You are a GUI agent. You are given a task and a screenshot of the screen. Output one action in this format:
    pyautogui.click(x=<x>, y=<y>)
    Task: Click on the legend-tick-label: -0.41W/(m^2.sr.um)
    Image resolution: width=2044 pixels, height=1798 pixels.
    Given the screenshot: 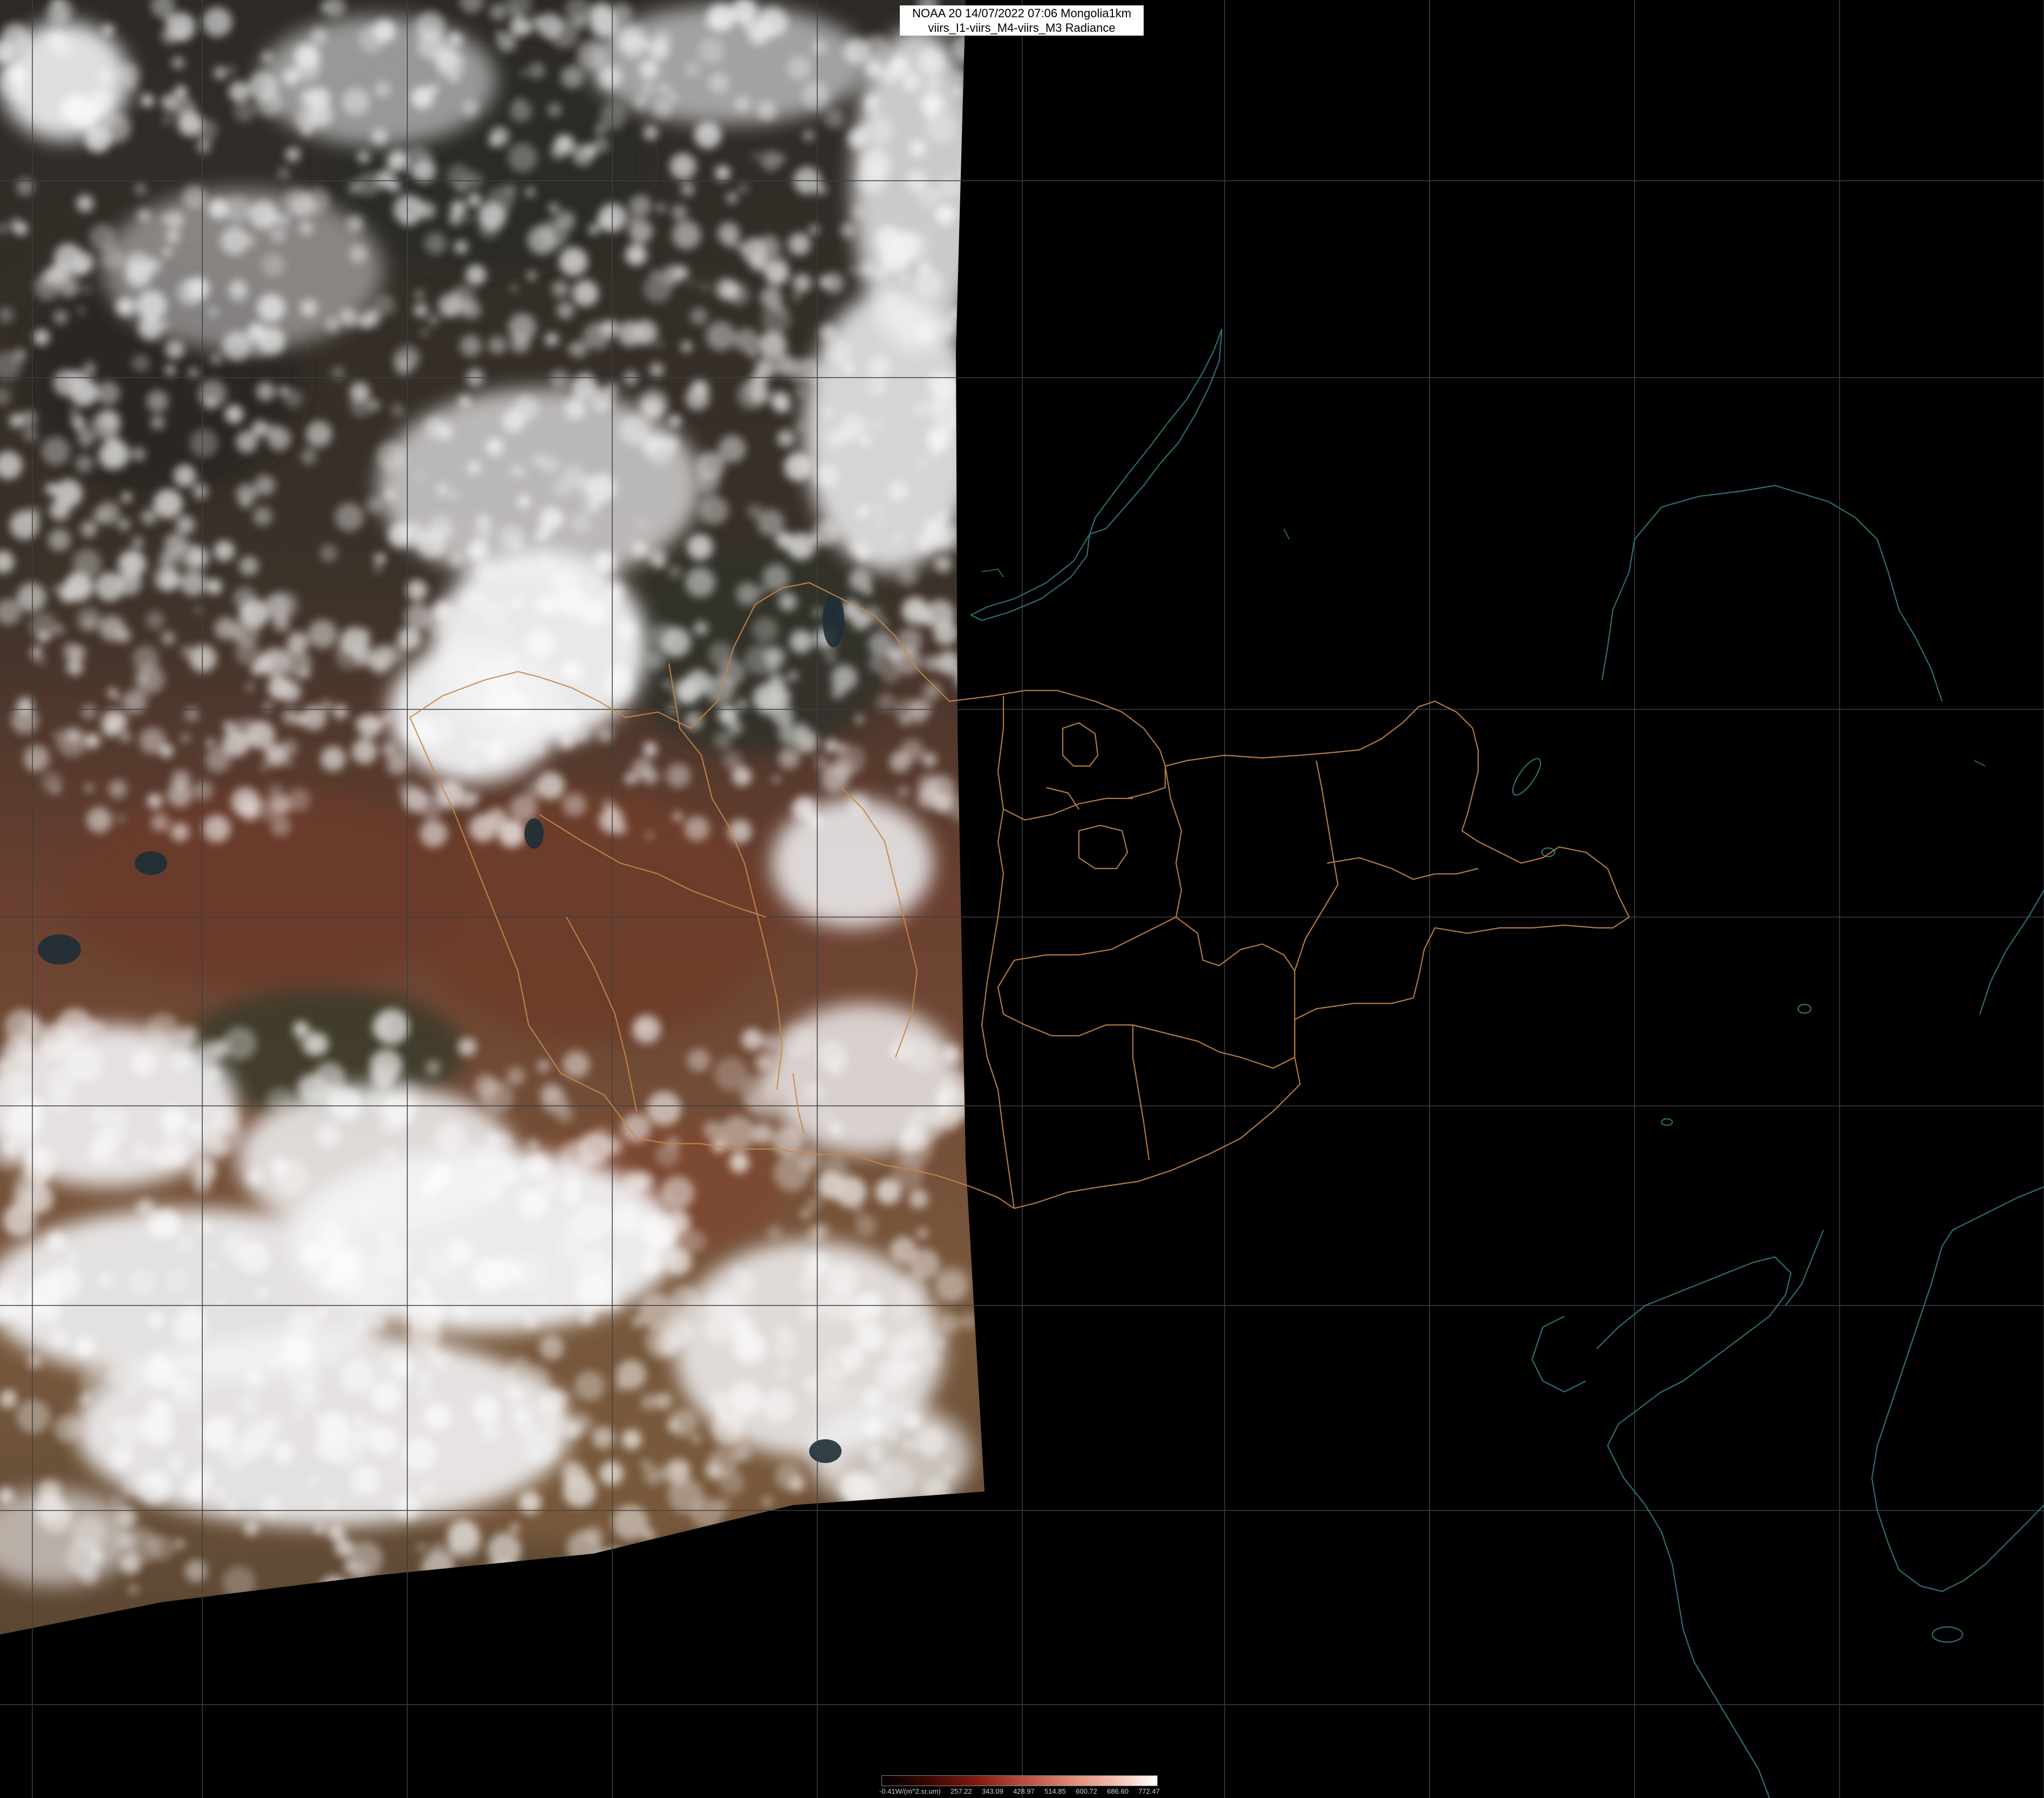 What is the action you would take?
    pyautogui.click(x=910, y=1791)
    